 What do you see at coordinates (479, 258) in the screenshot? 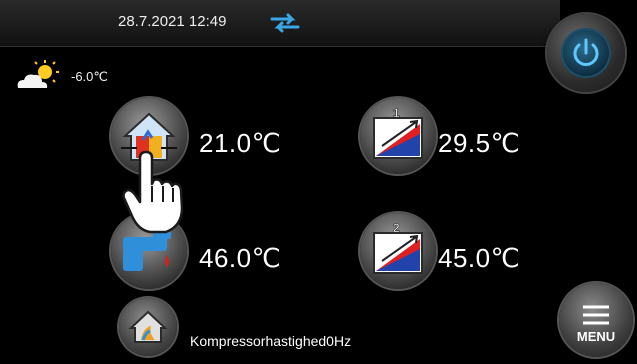
I see `heating-circuit-2-value: 45.0℃` at bounding box center [479, 258].